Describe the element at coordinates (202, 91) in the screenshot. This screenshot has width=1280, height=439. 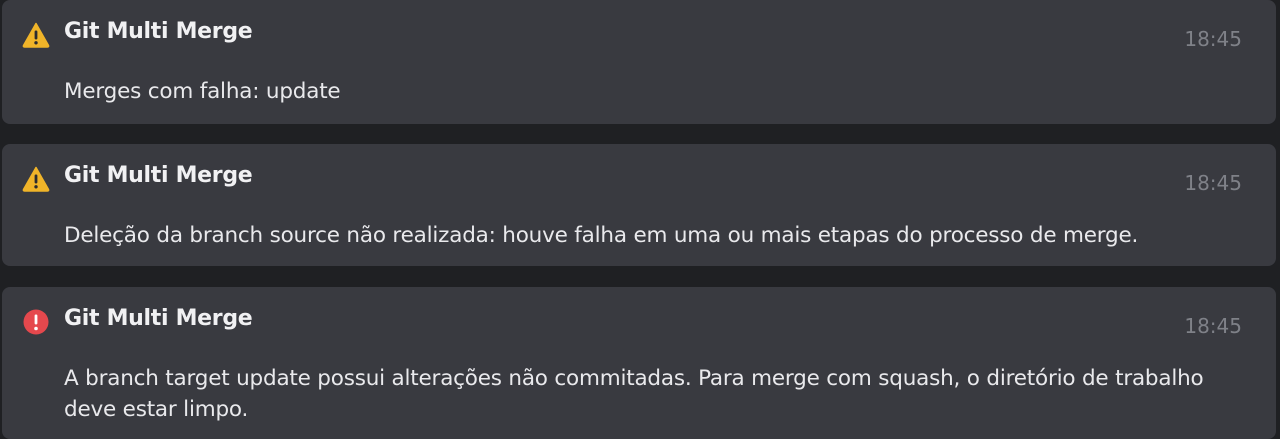
I see `notification-message: Merges com falha: update` at that location.